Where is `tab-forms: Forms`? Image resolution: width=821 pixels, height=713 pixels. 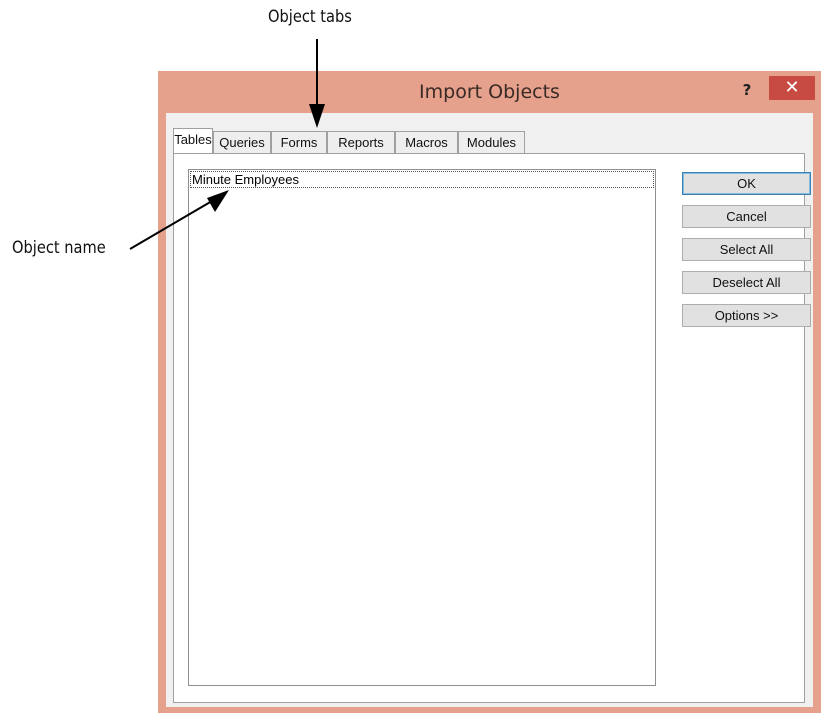
tab-forms: Forms is located at coordinates (299, 142).